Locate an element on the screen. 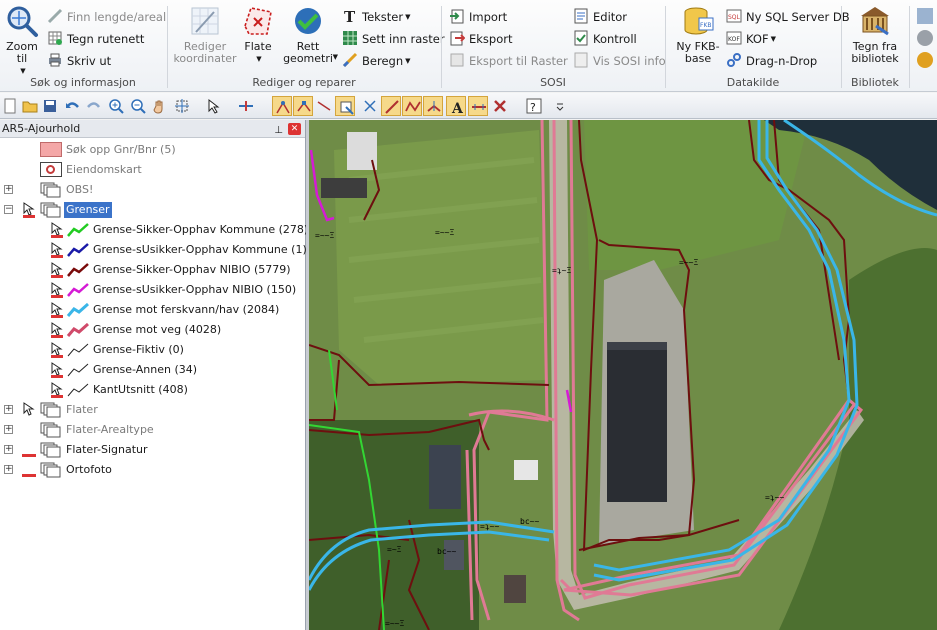 The image size is (937, 630). new-button is located at coordinates (10, 106).